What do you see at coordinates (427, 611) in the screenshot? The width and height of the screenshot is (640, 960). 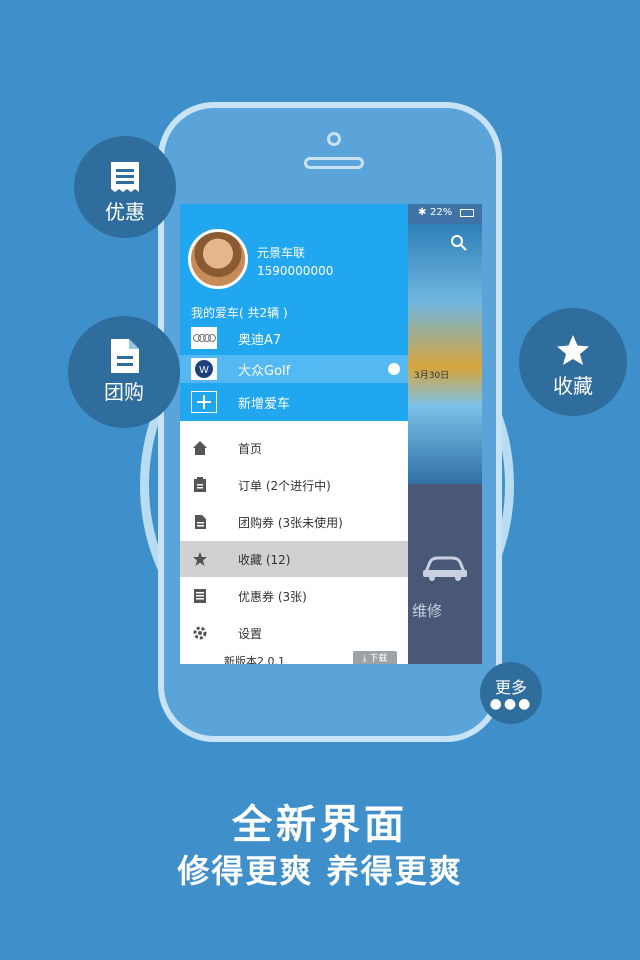 I see `repair-label: 维修` at bounding box center [427, 611].